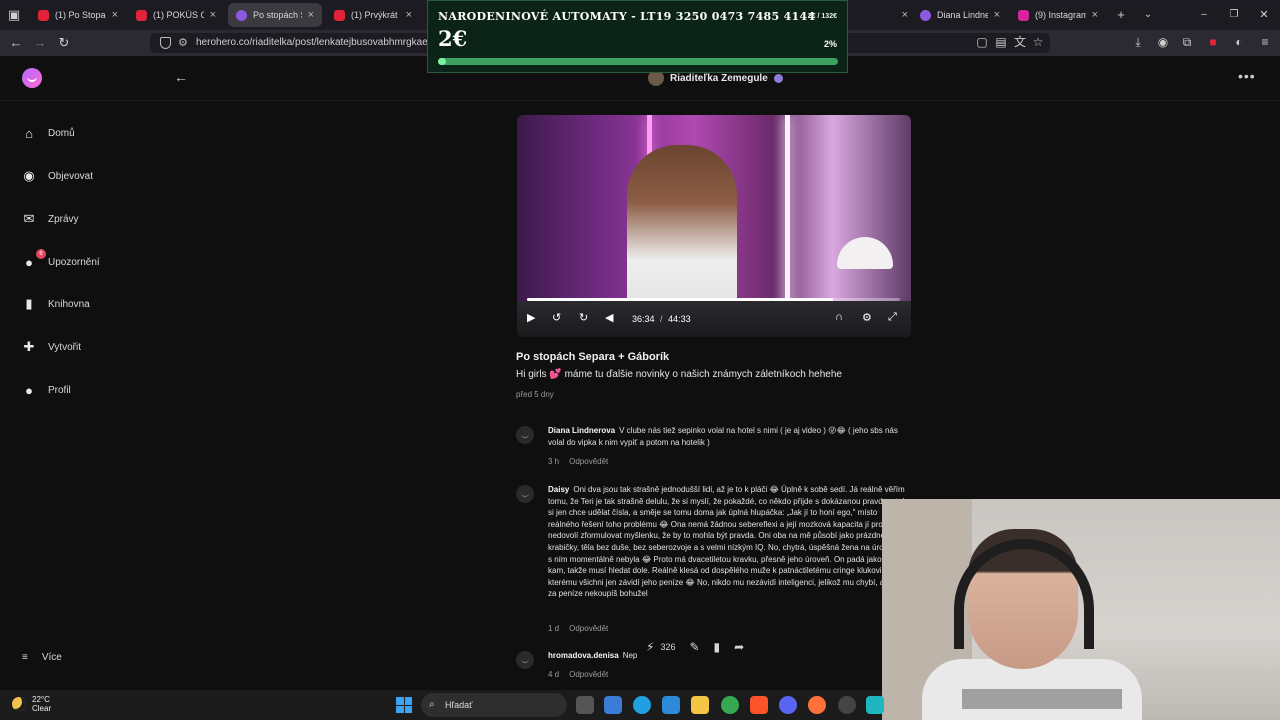 Image resolution: width=1280 pixels, height=720 pixels. What do you see at coordinates (494, 705) in the screenshot?
I see `taskbar-search: ⌕ Hľadať` at bounding box center [494, 705].